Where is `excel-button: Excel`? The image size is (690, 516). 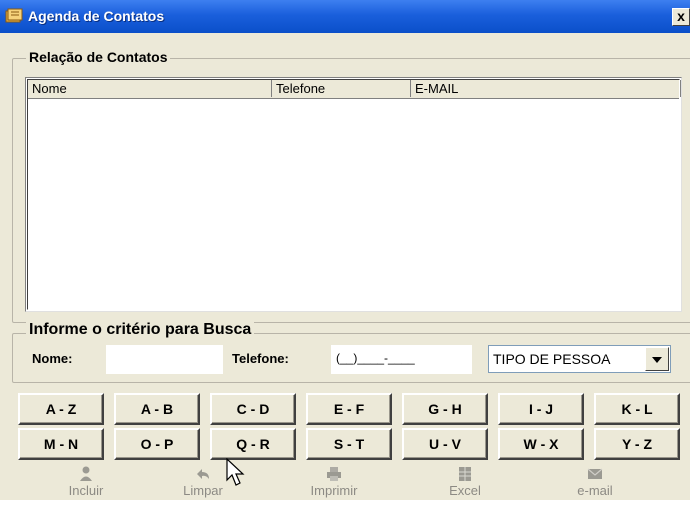
excel-button: Excel is located at coordinates (465, 482).